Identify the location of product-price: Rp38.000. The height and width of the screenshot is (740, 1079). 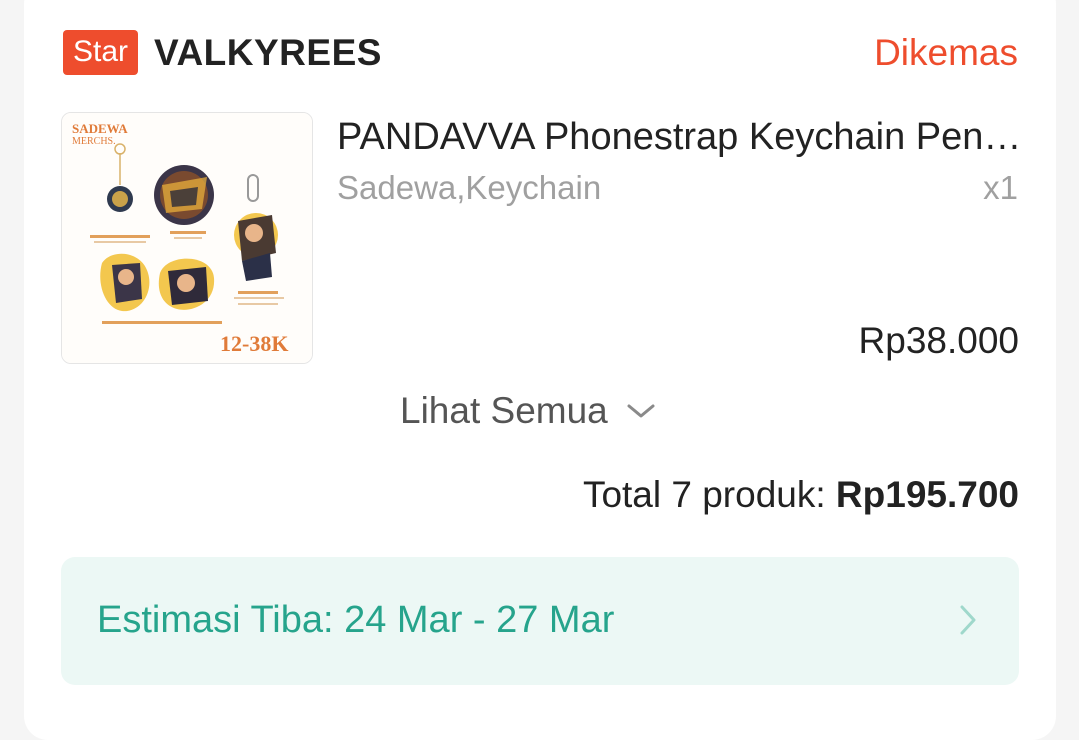
(938, 340).